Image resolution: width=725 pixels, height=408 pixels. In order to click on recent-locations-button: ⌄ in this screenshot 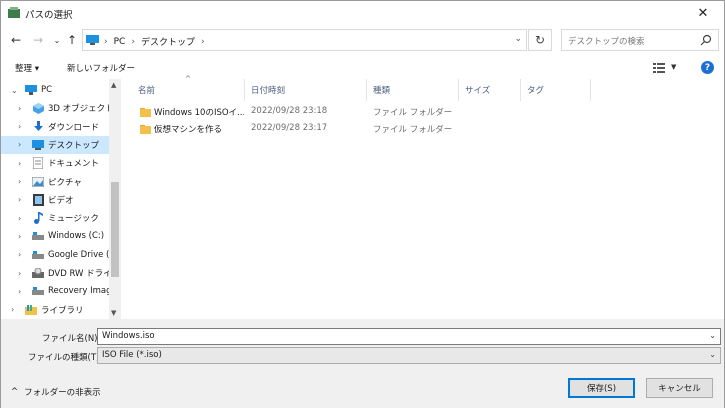, I will do `click(57, 40)`.